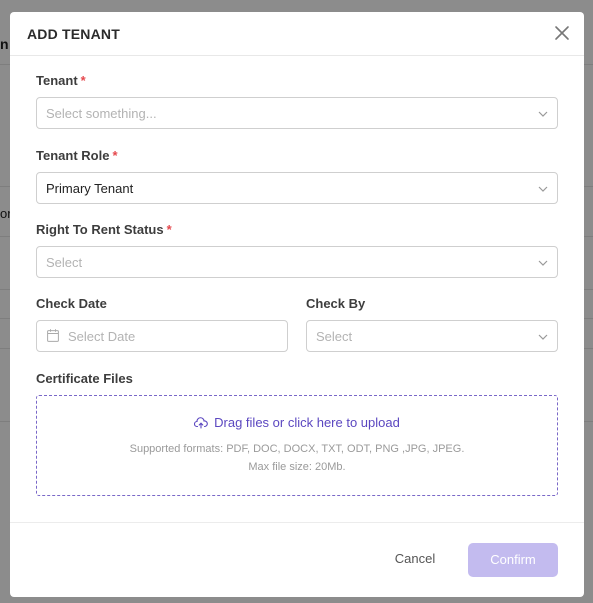 Image resolution: width=593 pixels, height=603 pixels. What do you see at coordinates (64, 262) in the screenshot?
I see `right-to-rent-placeholder: Select` at bounding box center [64, 262].